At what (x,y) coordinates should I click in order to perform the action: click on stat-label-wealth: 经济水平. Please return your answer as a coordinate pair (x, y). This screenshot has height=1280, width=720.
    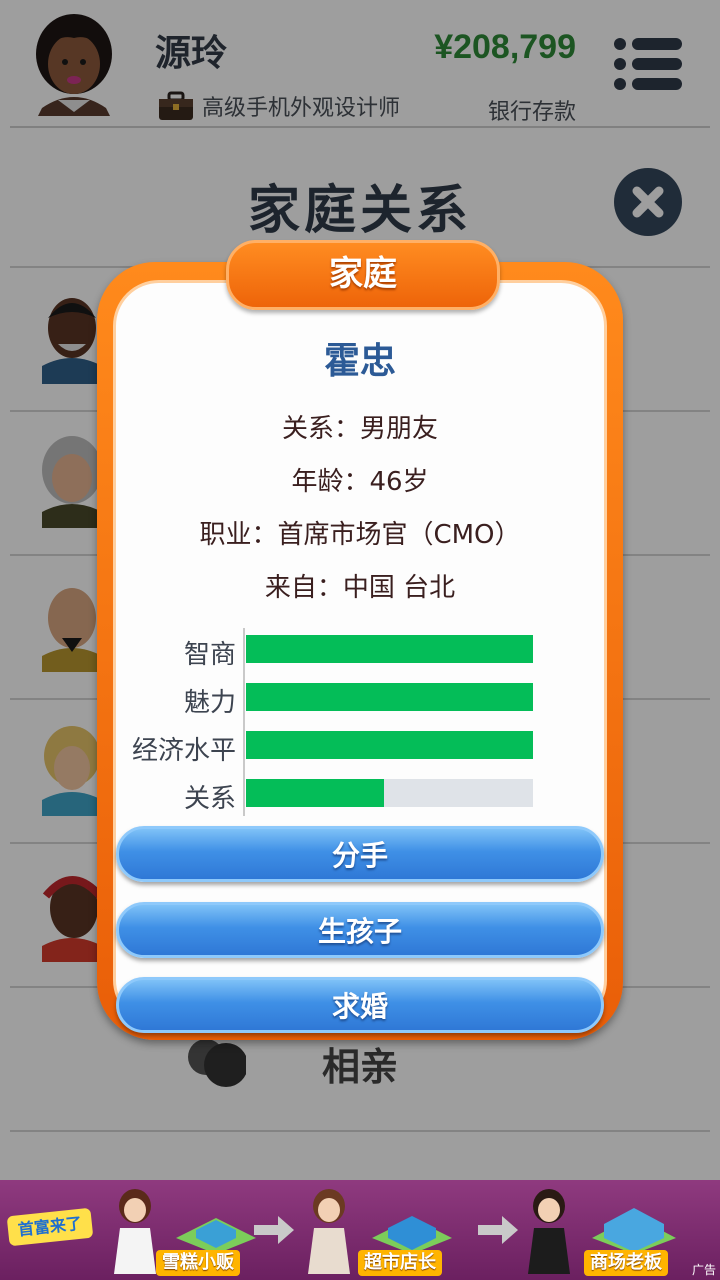
    Looking at the image, I should click on (183, 751).